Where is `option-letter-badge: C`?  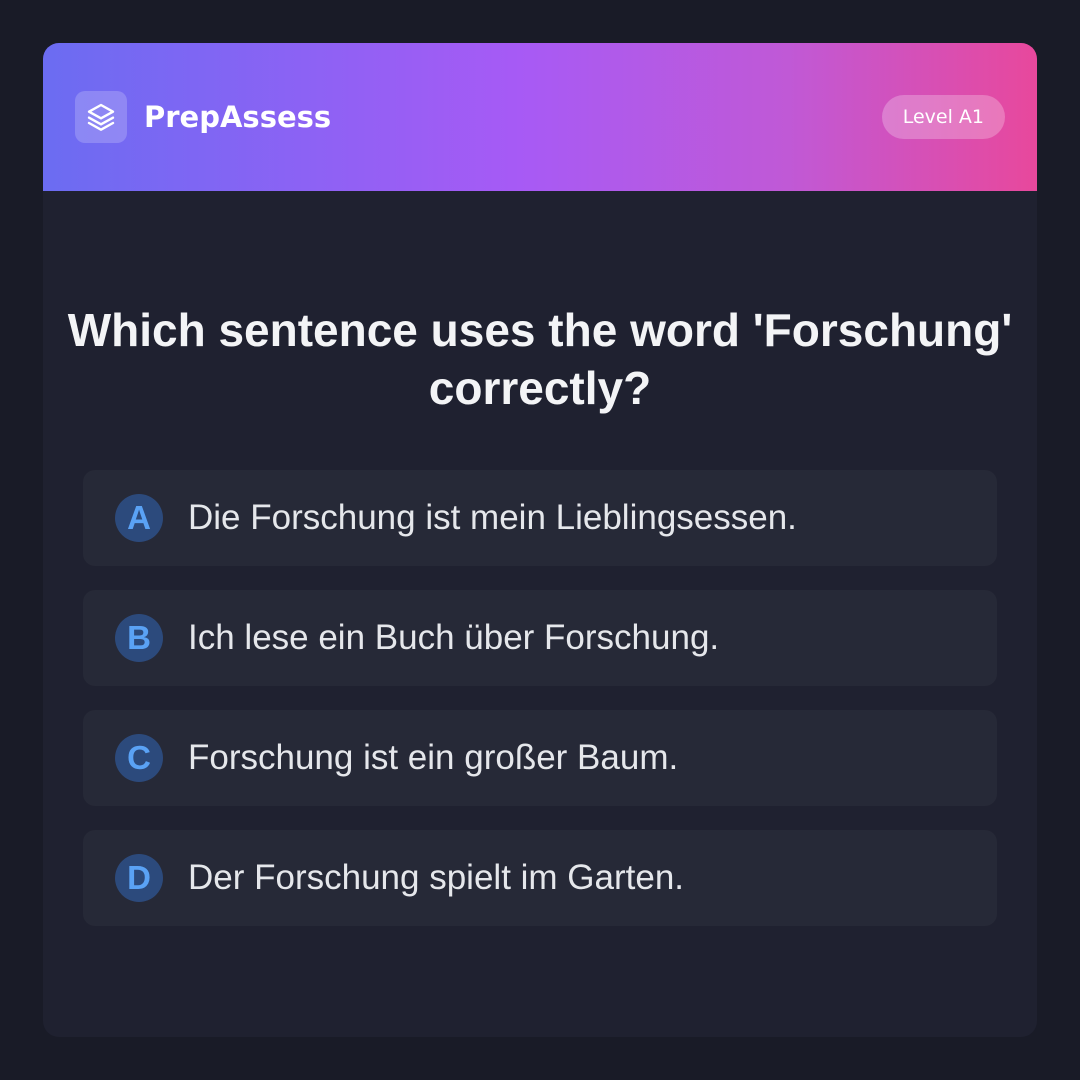
option-letter-badge: C is located at coordinates (139, 758).